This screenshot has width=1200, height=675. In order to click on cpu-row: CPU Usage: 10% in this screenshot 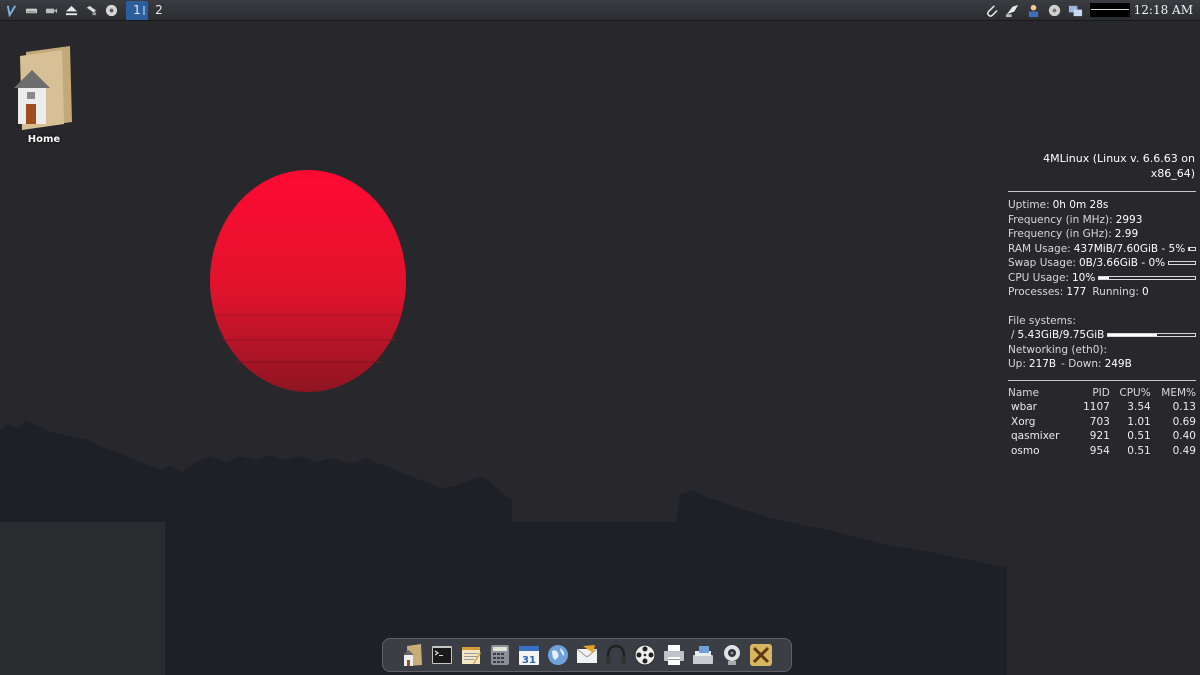, I will do `click(1102, 278)`.